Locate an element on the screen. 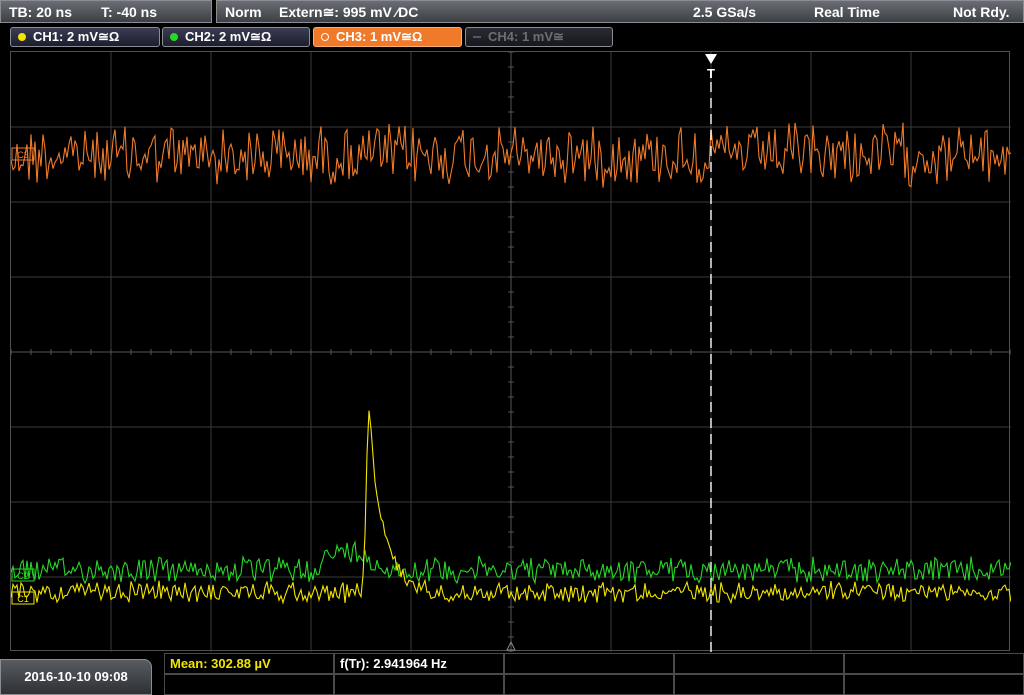  ch1-ref-marker: C1 is located at coordinates (23, 599).